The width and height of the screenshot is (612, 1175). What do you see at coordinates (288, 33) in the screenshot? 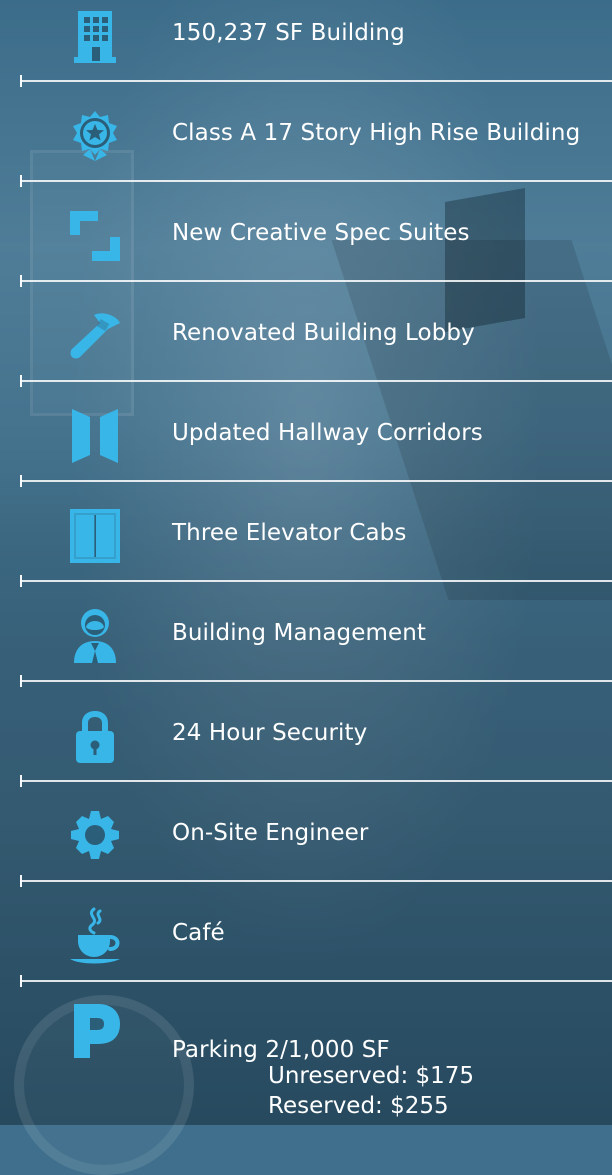
I see `feature-label: 150,237 SF Building` at bounding box center [288, 33].